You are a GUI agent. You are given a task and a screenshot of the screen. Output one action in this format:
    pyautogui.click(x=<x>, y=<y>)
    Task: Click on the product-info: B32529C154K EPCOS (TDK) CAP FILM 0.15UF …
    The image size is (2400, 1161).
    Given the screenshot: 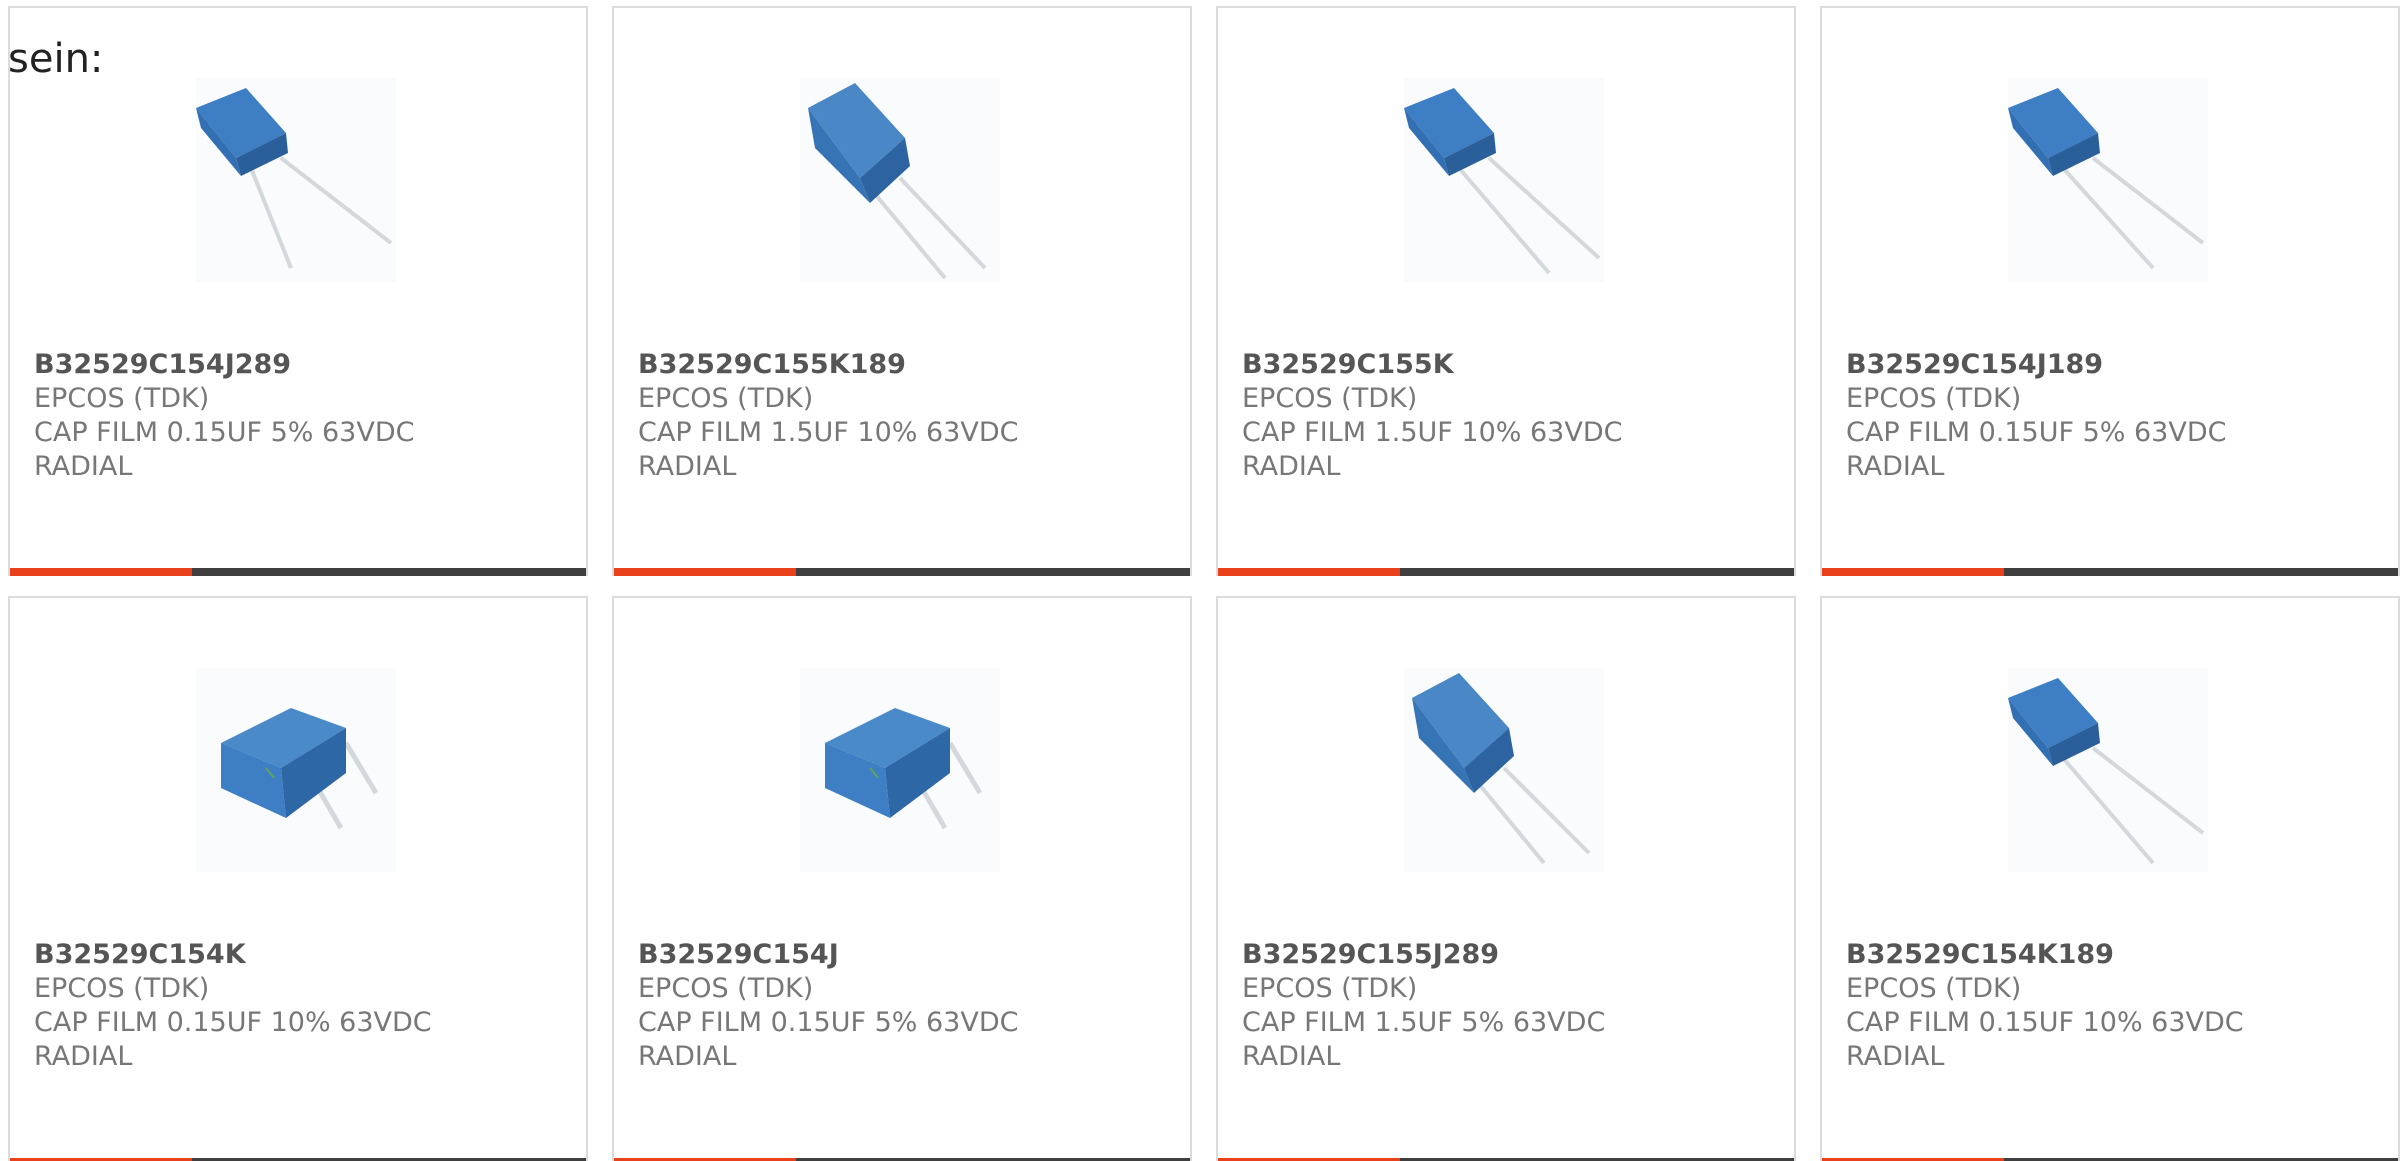 What is the action you would take?
    pyautogui.click(x=300, y=1006)
    